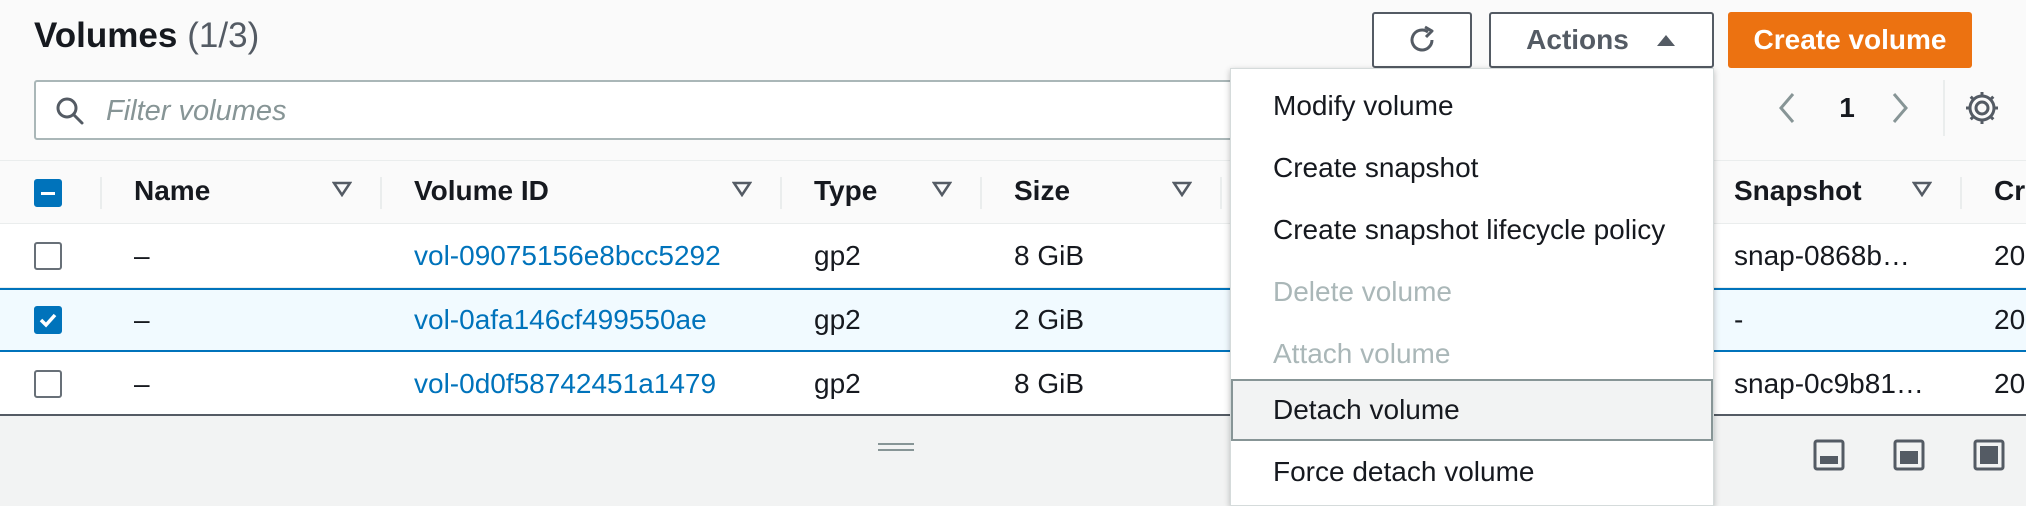 This screenshot has width=2026, height=506. I want to click on panel-full-icon, so click(1989, 455).